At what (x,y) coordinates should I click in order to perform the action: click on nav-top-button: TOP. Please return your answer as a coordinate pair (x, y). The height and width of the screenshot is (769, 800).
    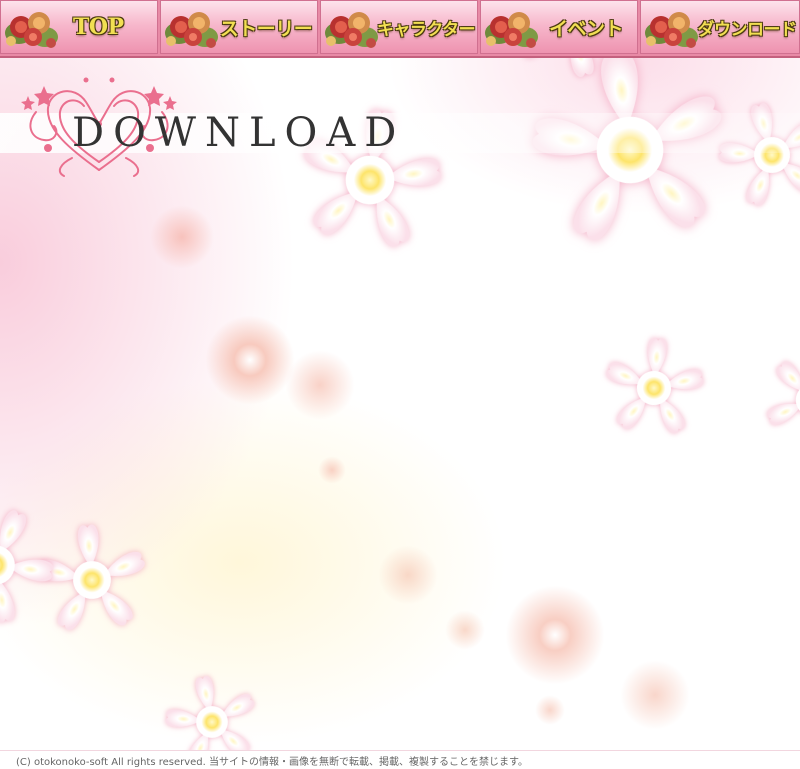
    Looking at the image, I should click on (79, 27).